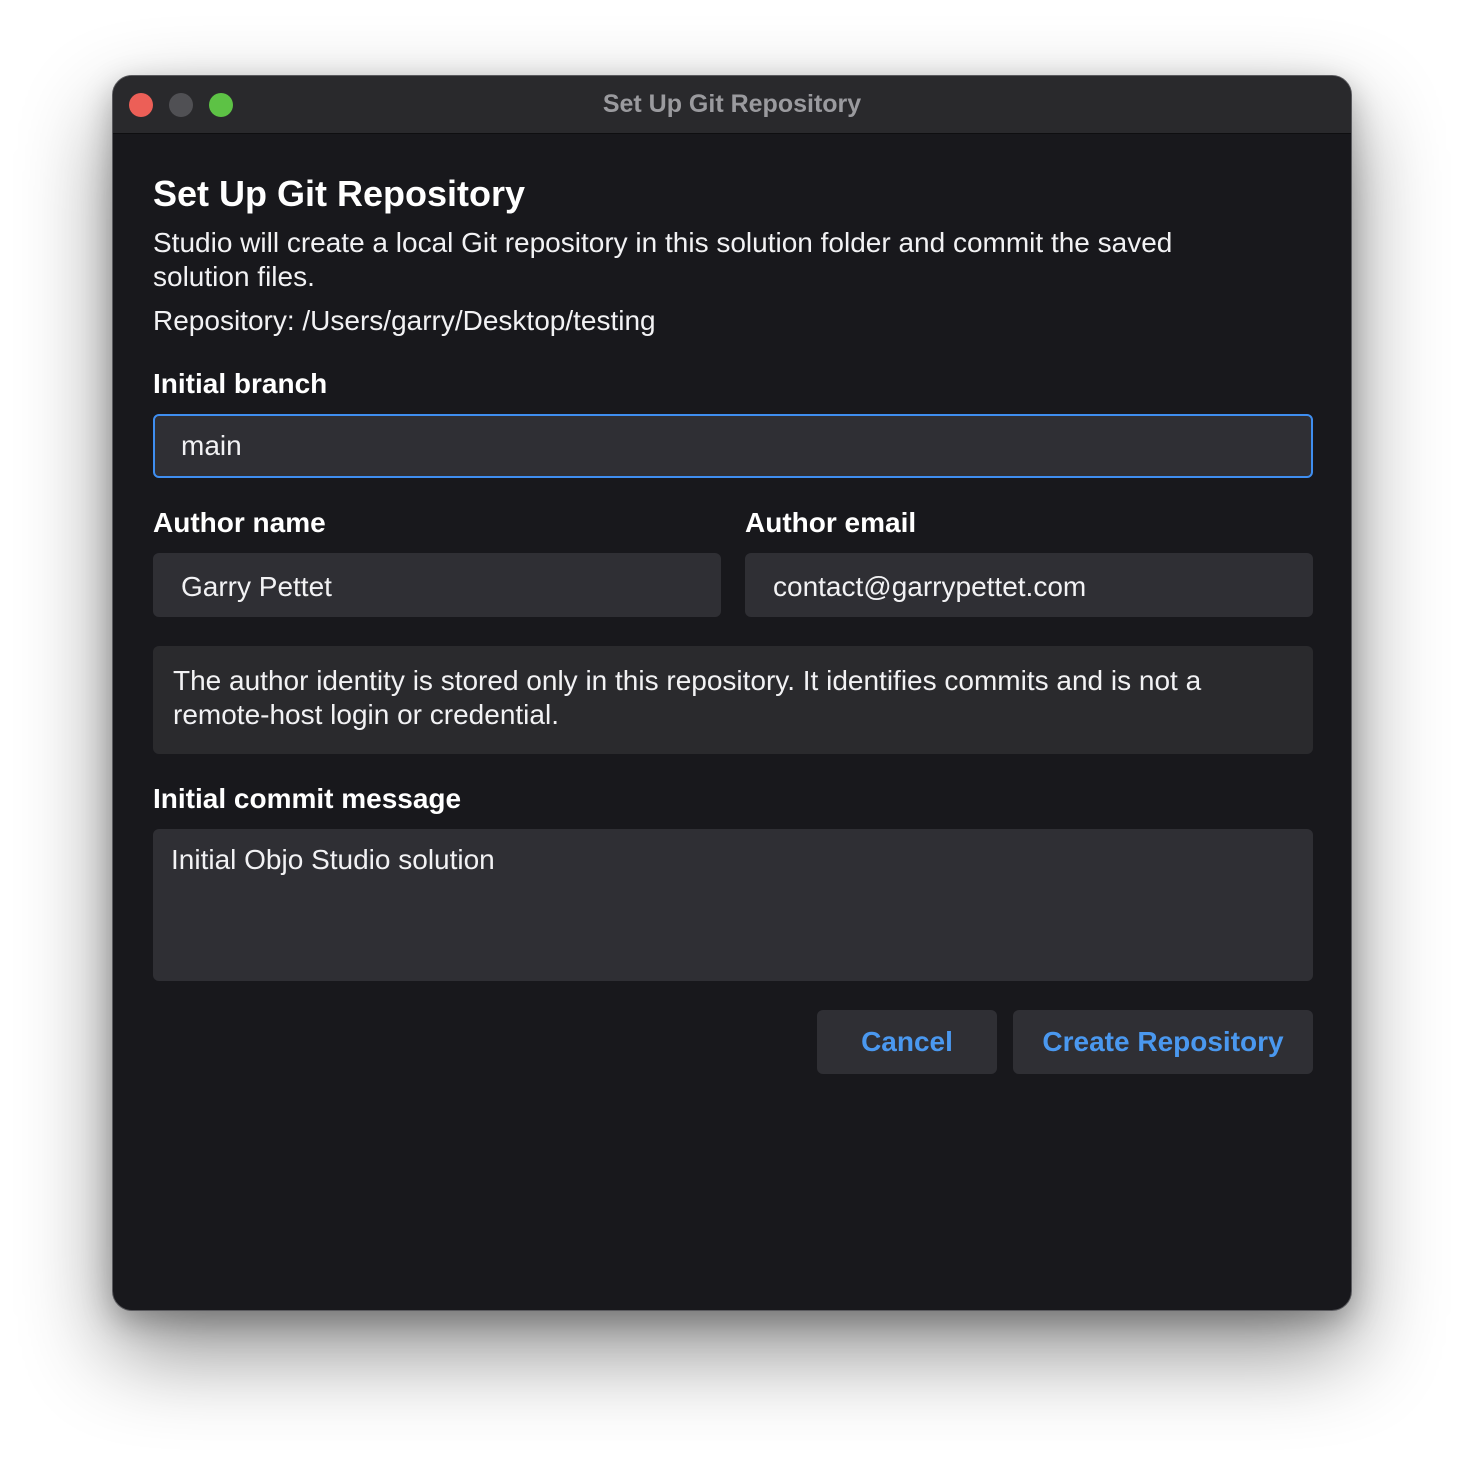 The width and height of the screenshot is (1464, 1460). What do you see at coordinates (307, 798) in the screenshot?
I see `commit-message-label: Initial commit message` at bounding box center [307, 798].